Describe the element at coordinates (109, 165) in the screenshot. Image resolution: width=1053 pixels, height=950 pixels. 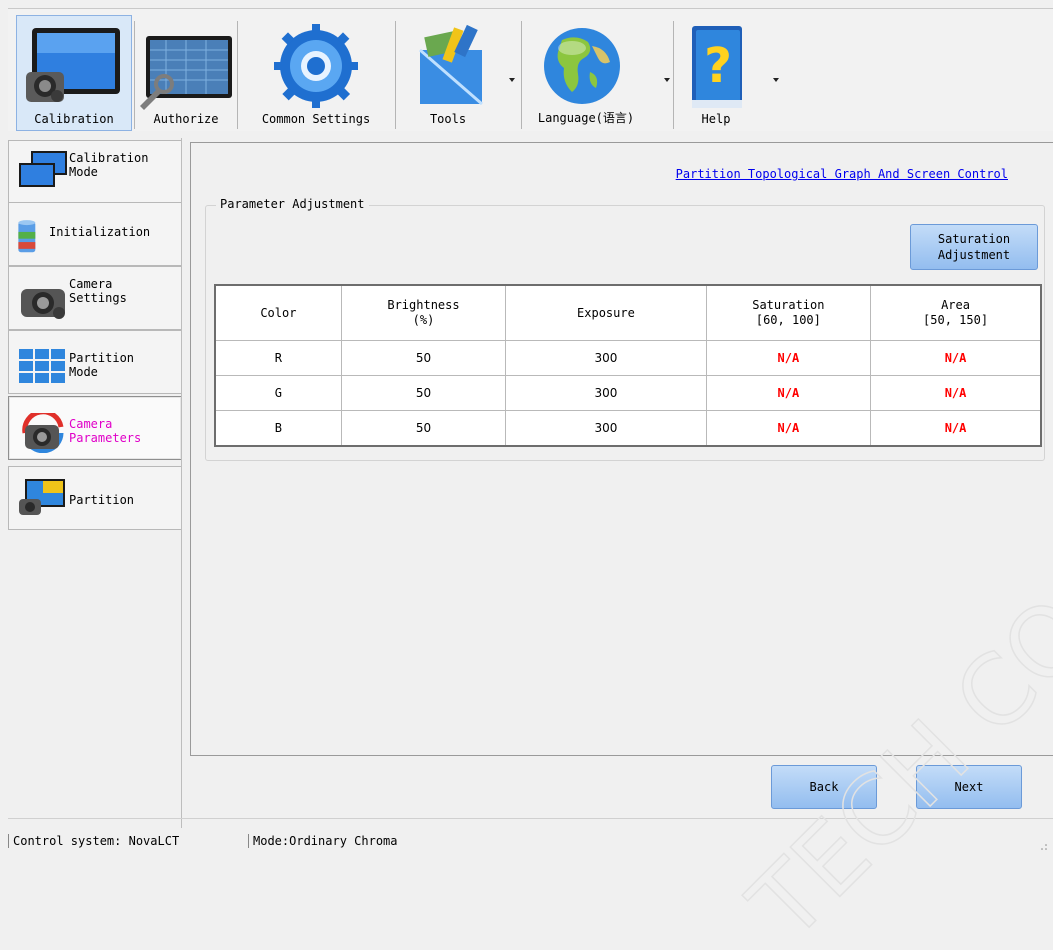
I see `sidebar-item-label: Calibration Mode` at that location.